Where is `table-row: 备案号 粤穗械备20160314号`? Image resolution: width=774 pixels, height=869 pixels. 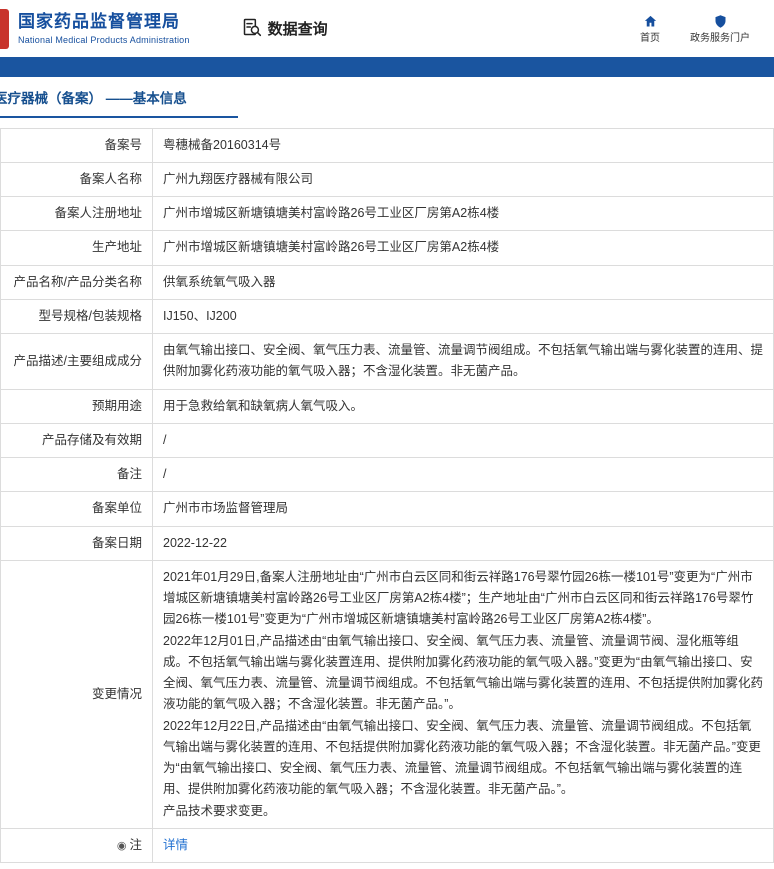 table-row: 备案号 粤穗械备20160314号 is located at coordinates (387, 145).